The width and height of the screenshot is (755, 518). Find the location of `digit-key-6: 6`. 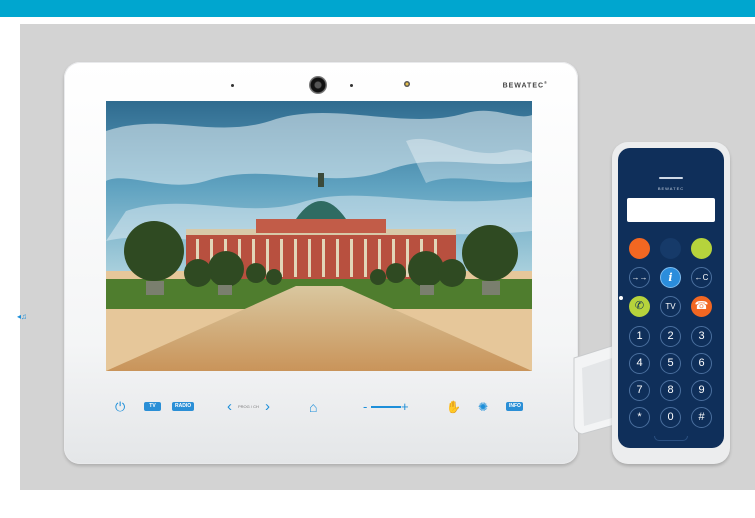

digit-key-6: 6 is located at coordinates (701, 363).